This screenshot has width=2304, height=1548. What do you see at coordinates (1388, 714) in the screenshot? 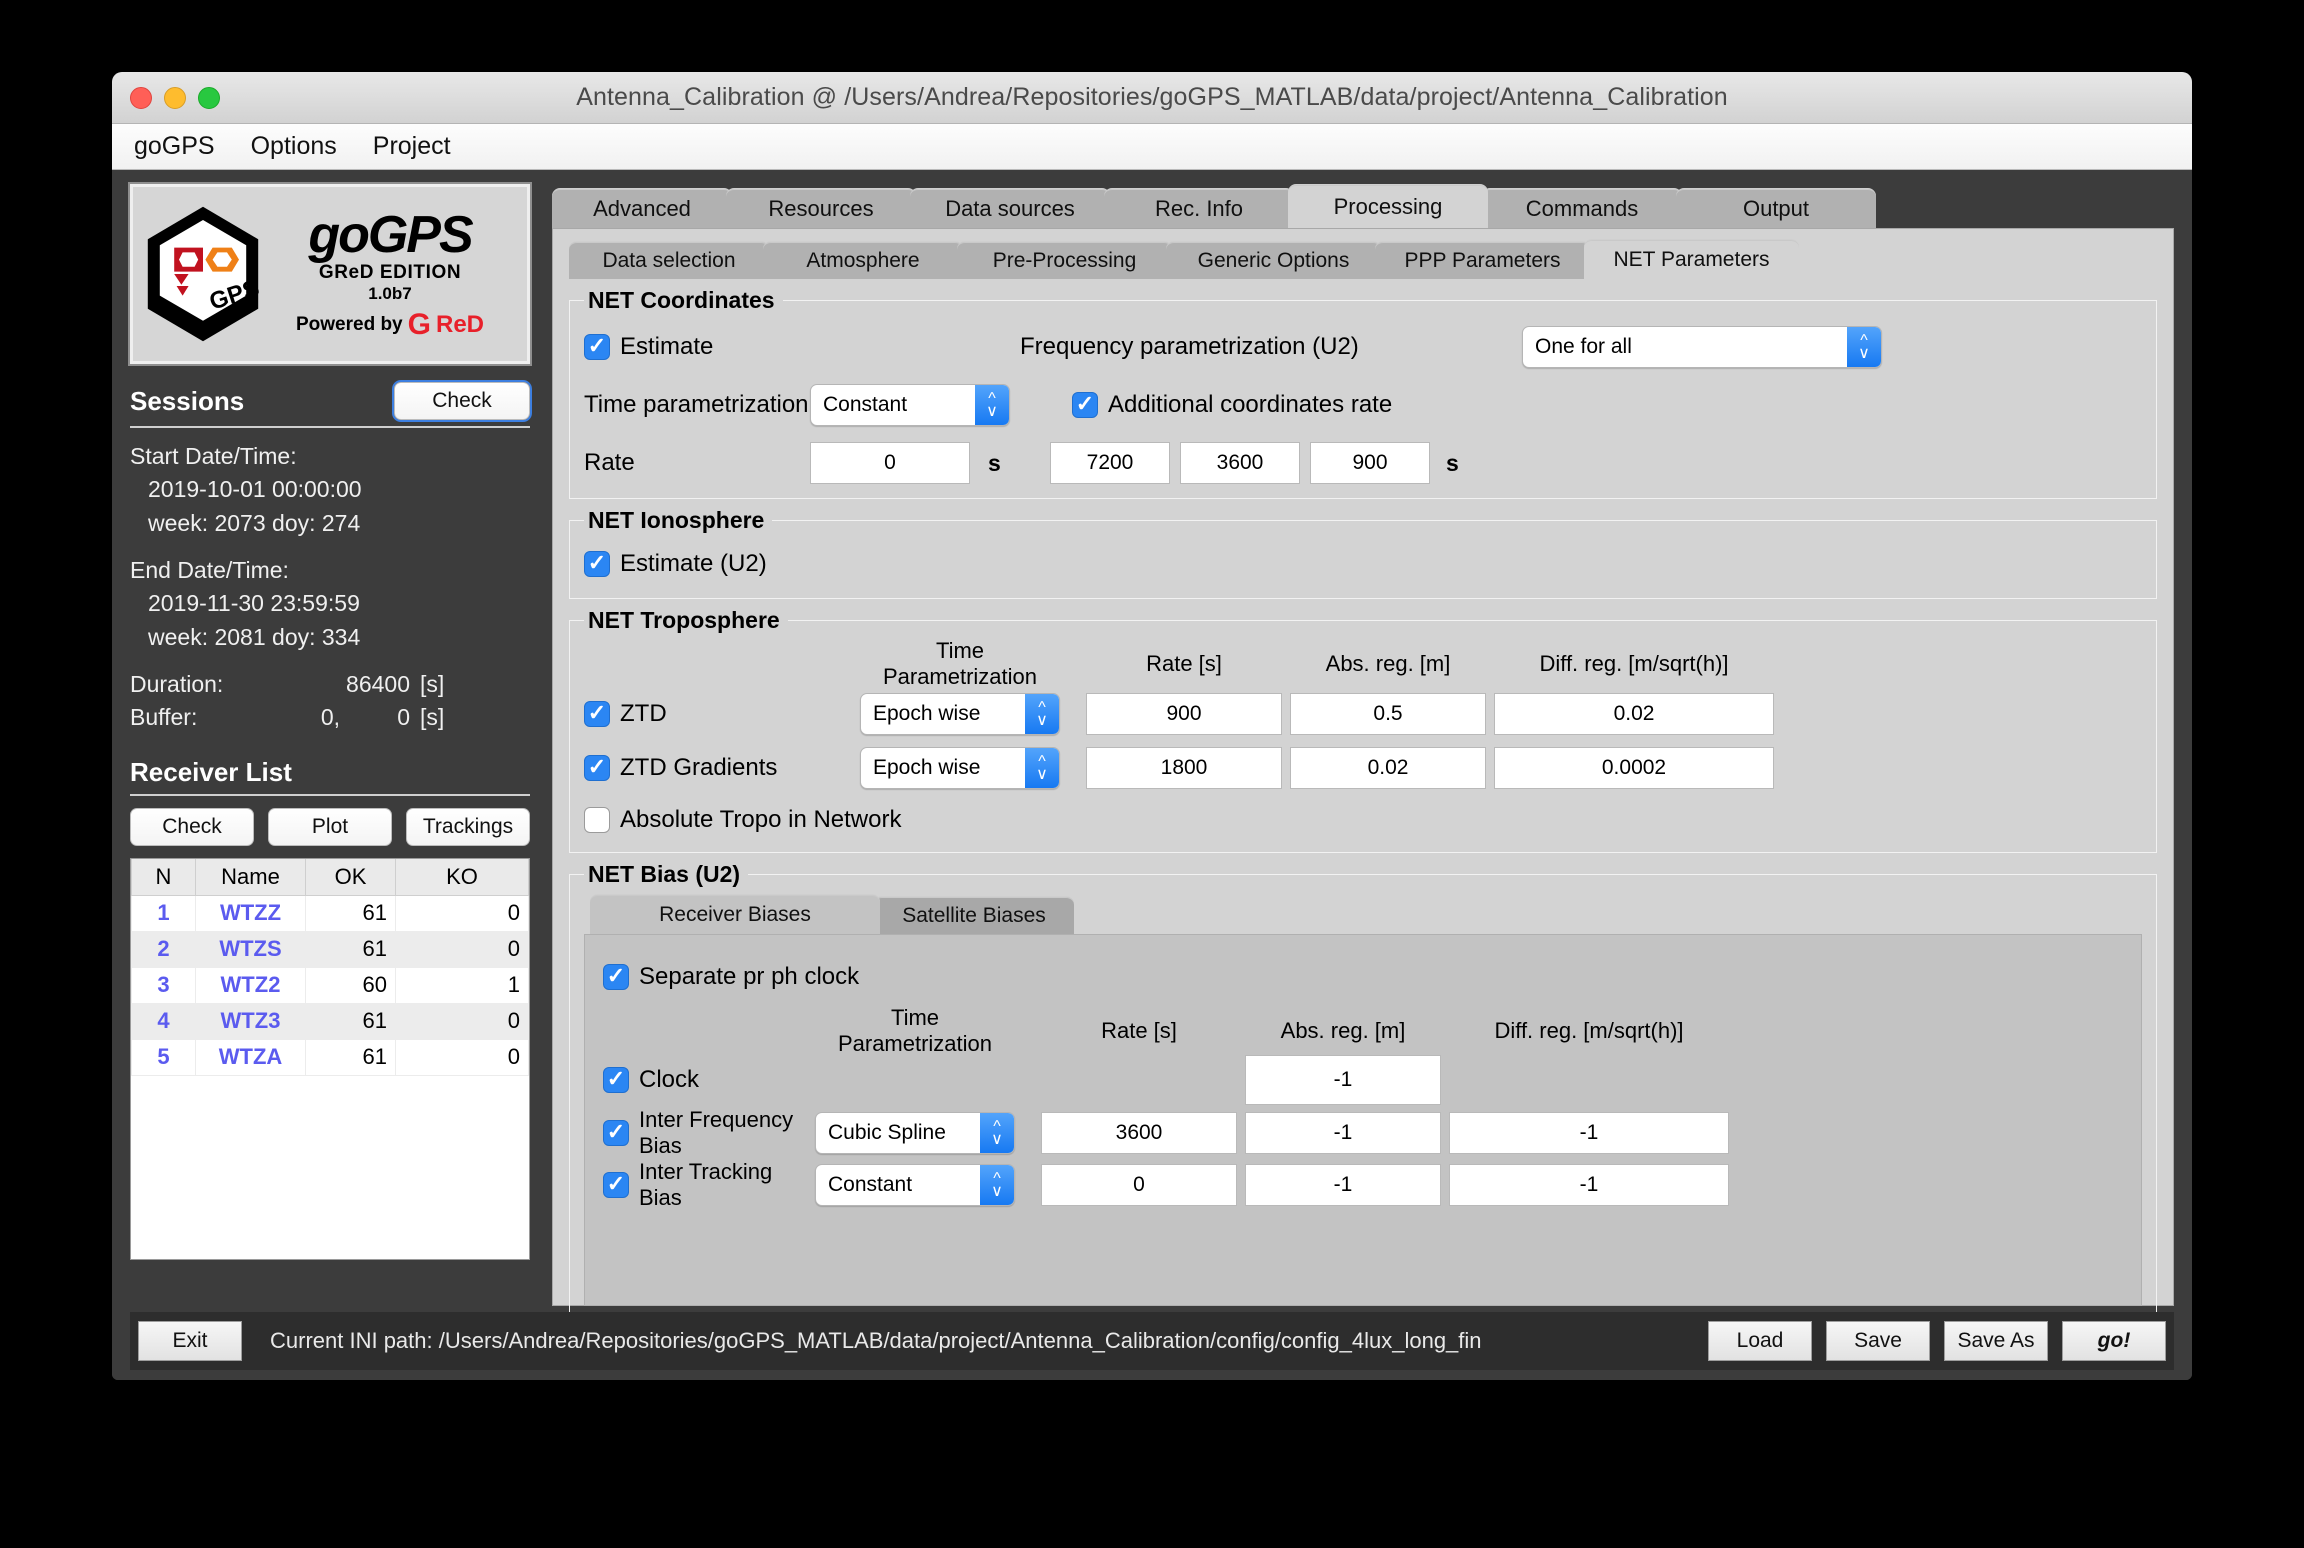
I see `ztd-abs-reg-input: 0.5` at bounding box center [1388, 714].